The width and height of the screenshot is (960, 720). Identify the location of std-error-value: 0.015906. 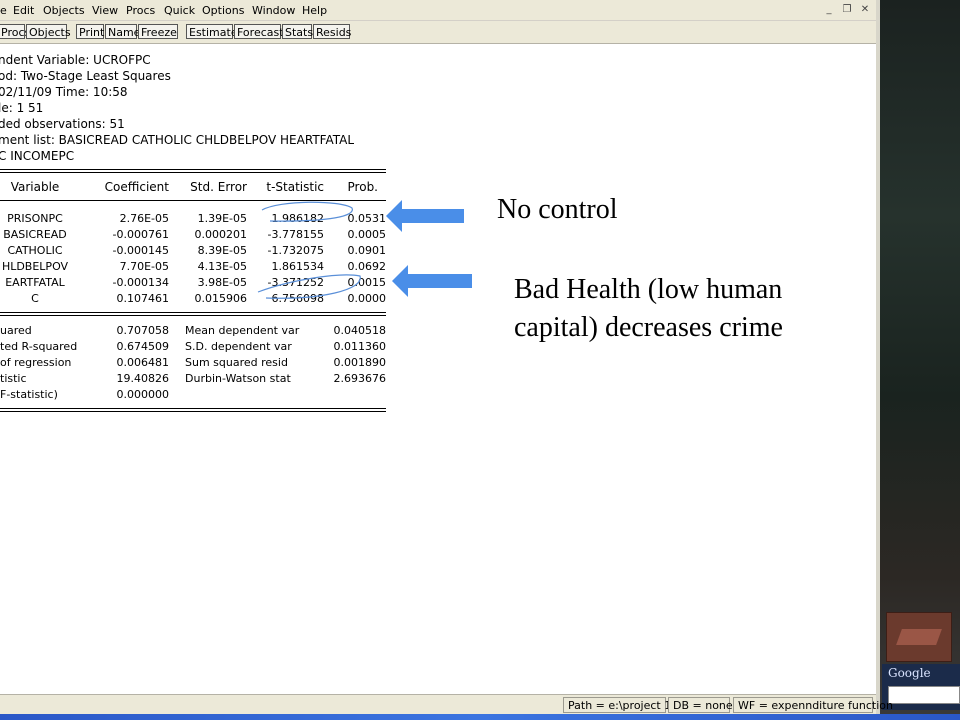
(221, 298).